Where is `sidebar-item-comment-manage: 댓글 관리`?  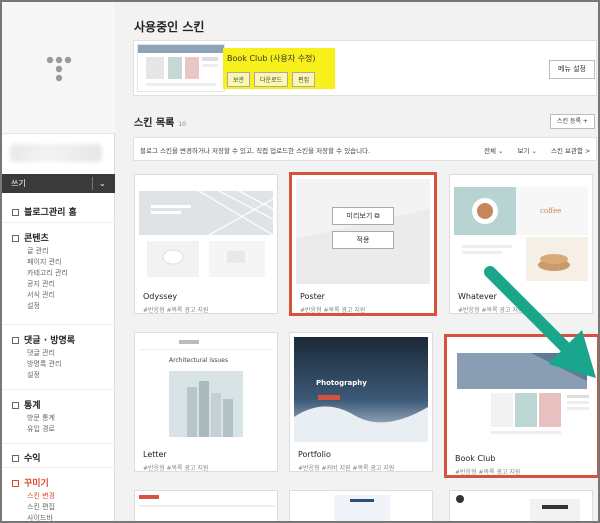
sidebar-item-comment-manage: 댓글 관리 is located at coordinates (41, 353).